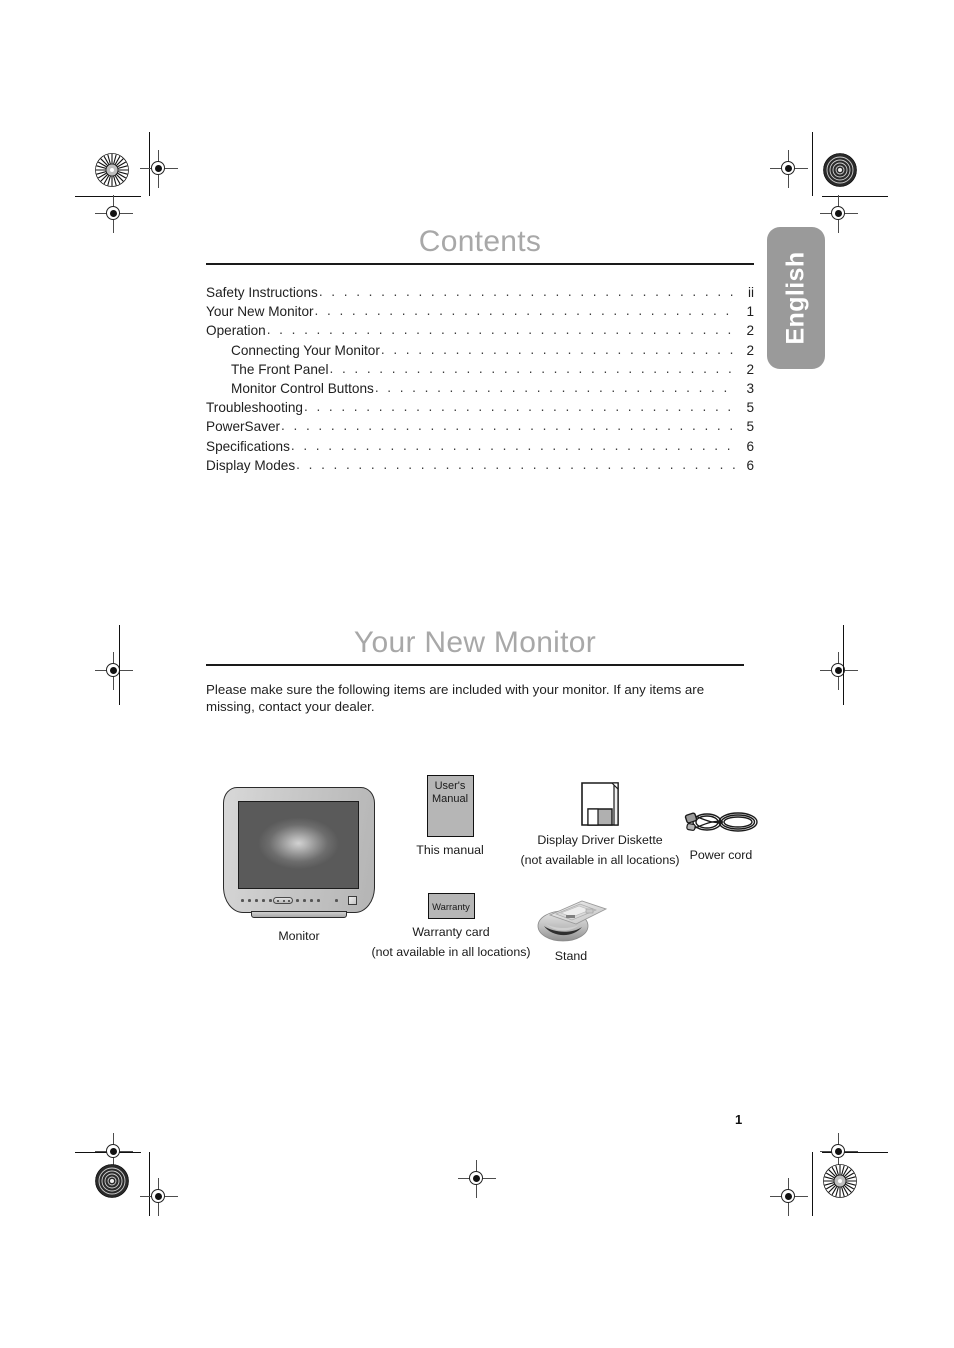  What do you see at coordinates (251, 465) in the screenshot?
I see `toc-entry-label: Display Modes` at bounding box center [251, 465].